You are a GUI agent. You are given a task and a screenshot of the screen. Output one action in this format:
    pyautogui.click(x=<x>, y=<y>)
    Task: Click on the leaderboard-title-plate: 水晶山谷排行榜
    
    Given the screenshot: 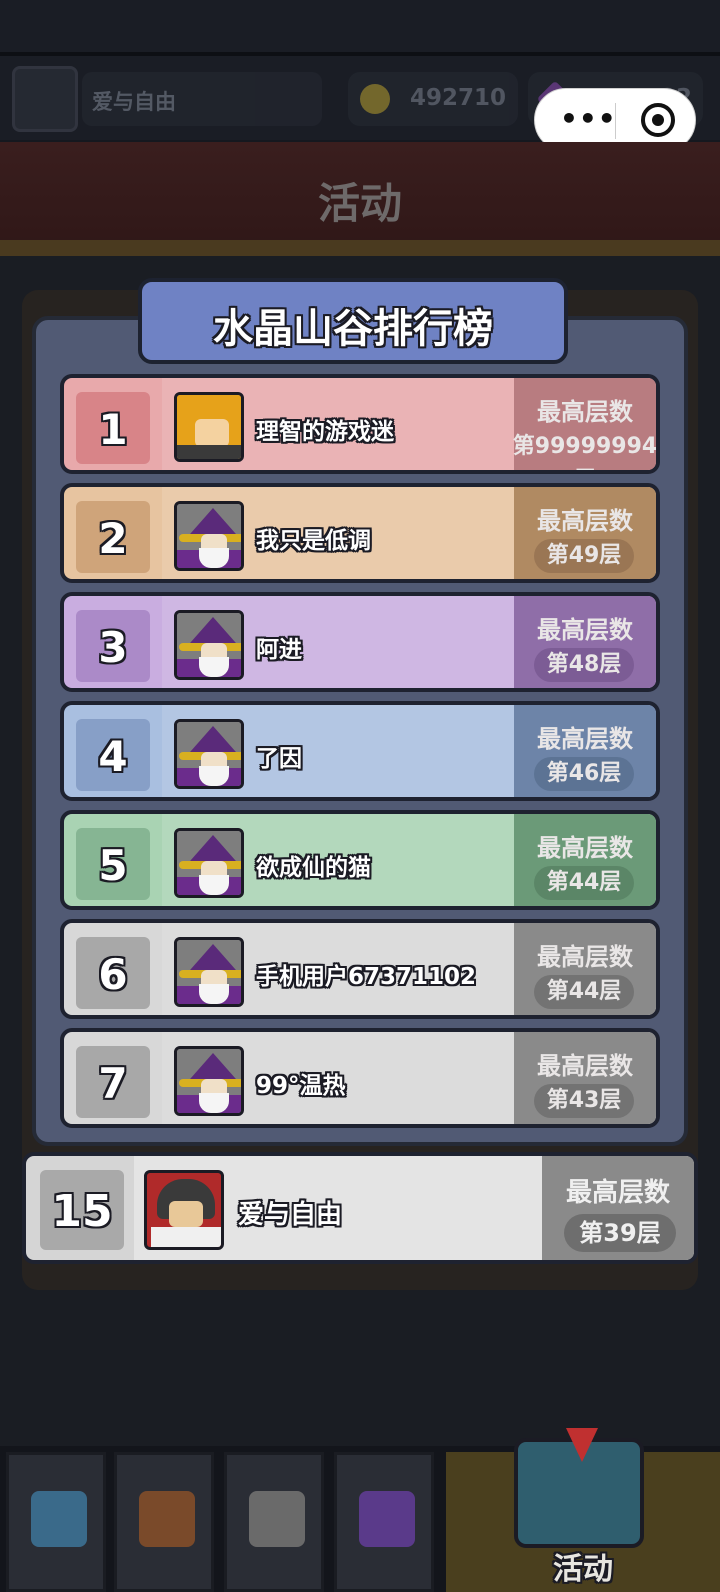 What is the action you would take?
    pyautogui.click(x=353, y=322)
    